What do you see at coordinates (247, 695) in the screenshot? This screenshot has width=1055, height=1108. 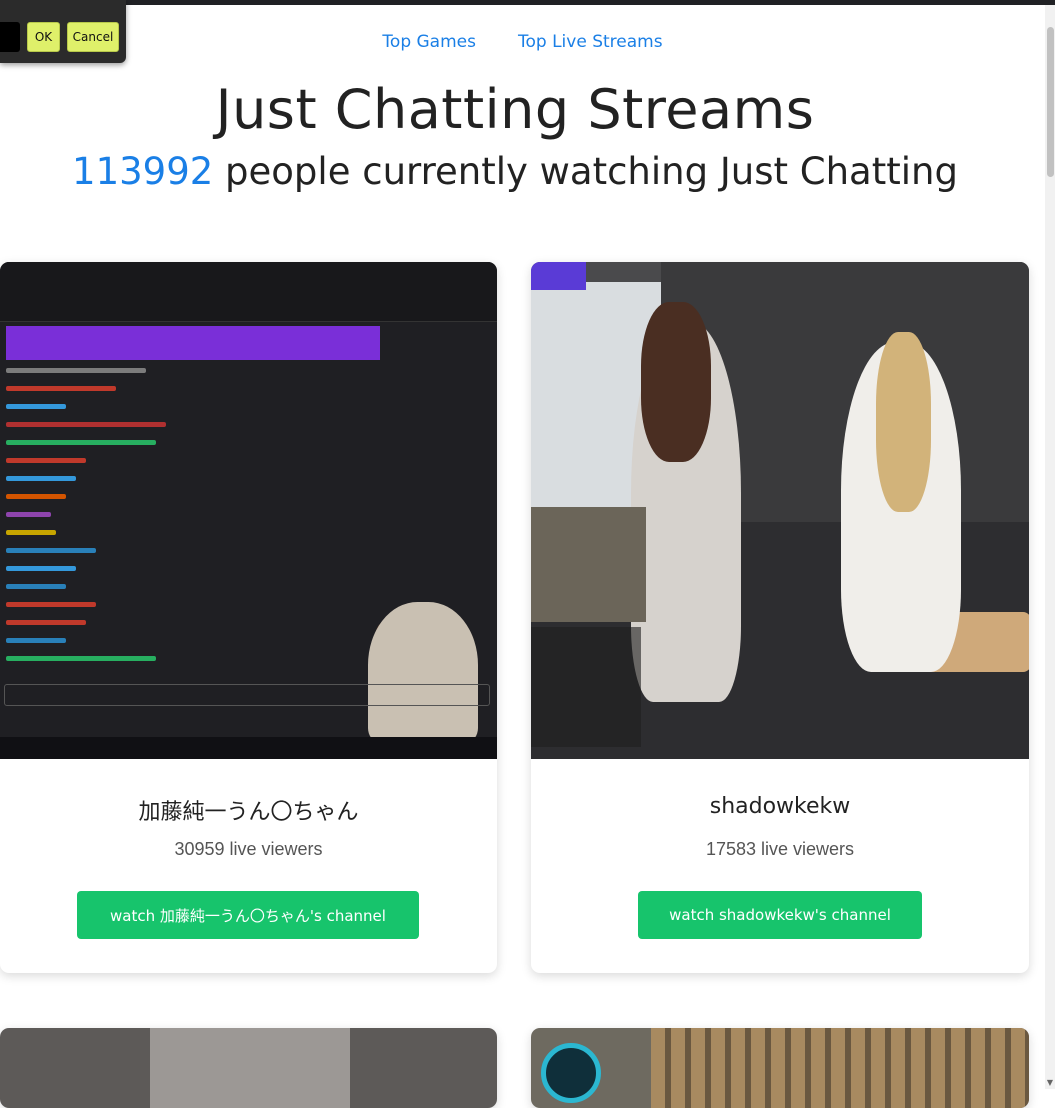 I see `thumbnail-chat-input` at bounding box center [247, 695].